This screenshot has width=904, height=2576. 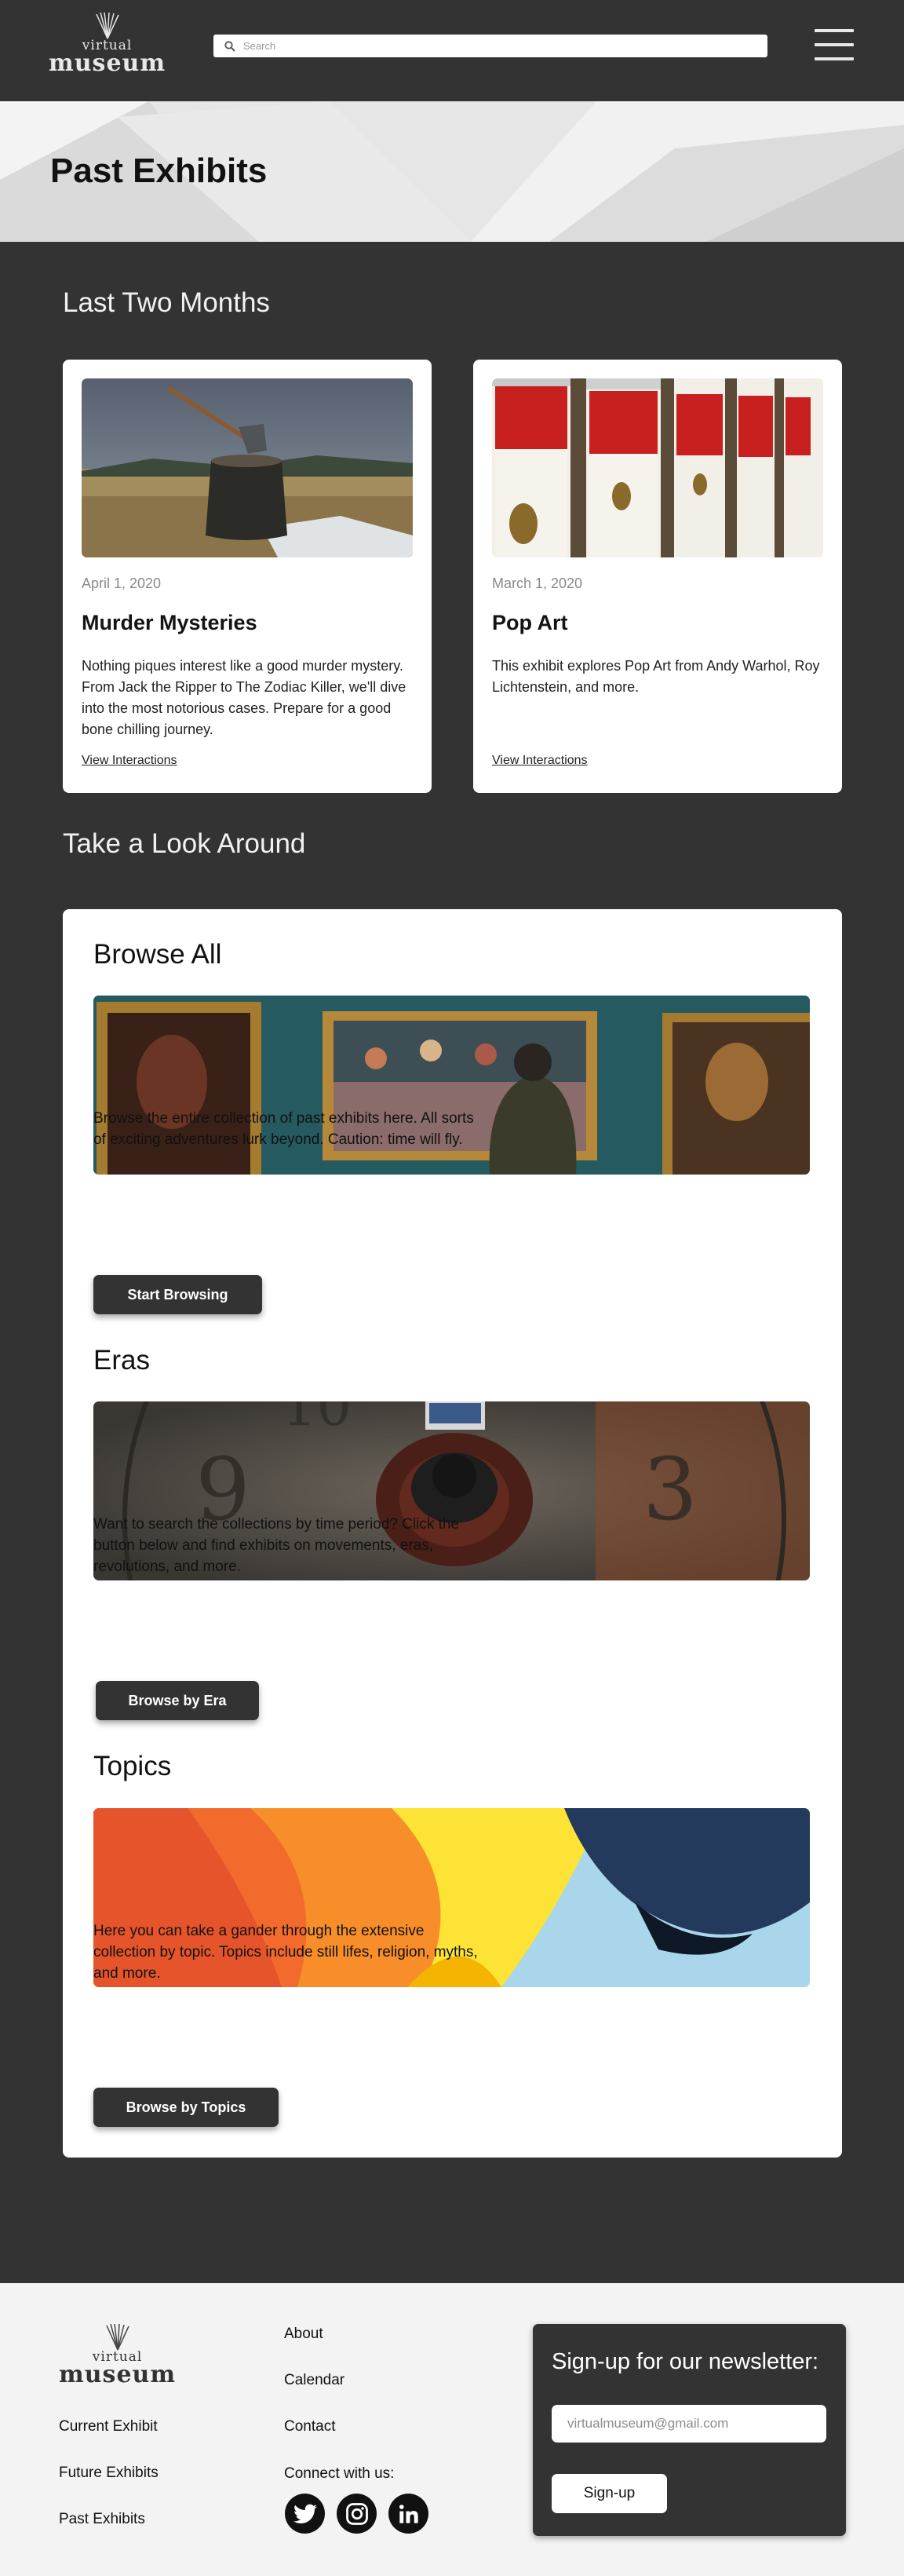 I want to click on site-logo: virtual museum, so click(x=107, y=44).